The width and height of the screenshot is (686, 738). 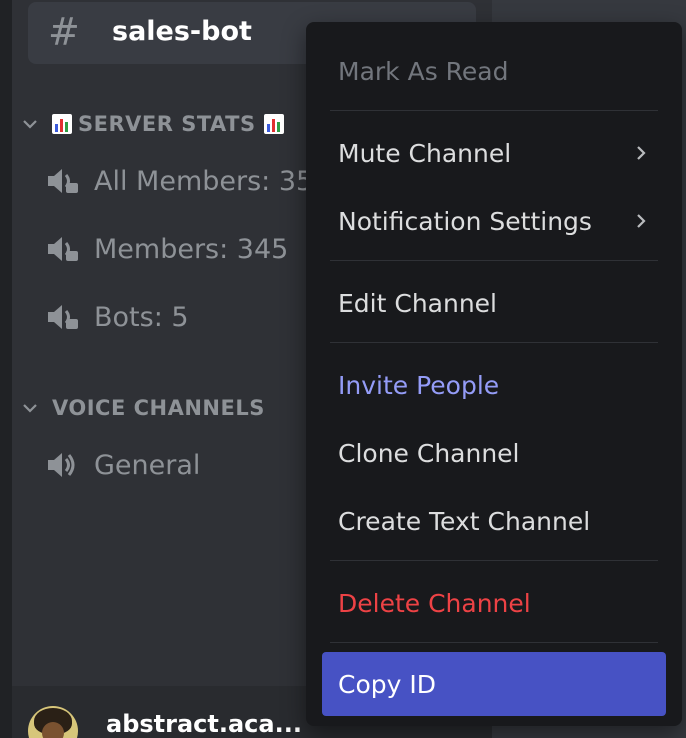 I want to click on menu-item-delete-channel: Delete Channel, so click(x=494, y=603).